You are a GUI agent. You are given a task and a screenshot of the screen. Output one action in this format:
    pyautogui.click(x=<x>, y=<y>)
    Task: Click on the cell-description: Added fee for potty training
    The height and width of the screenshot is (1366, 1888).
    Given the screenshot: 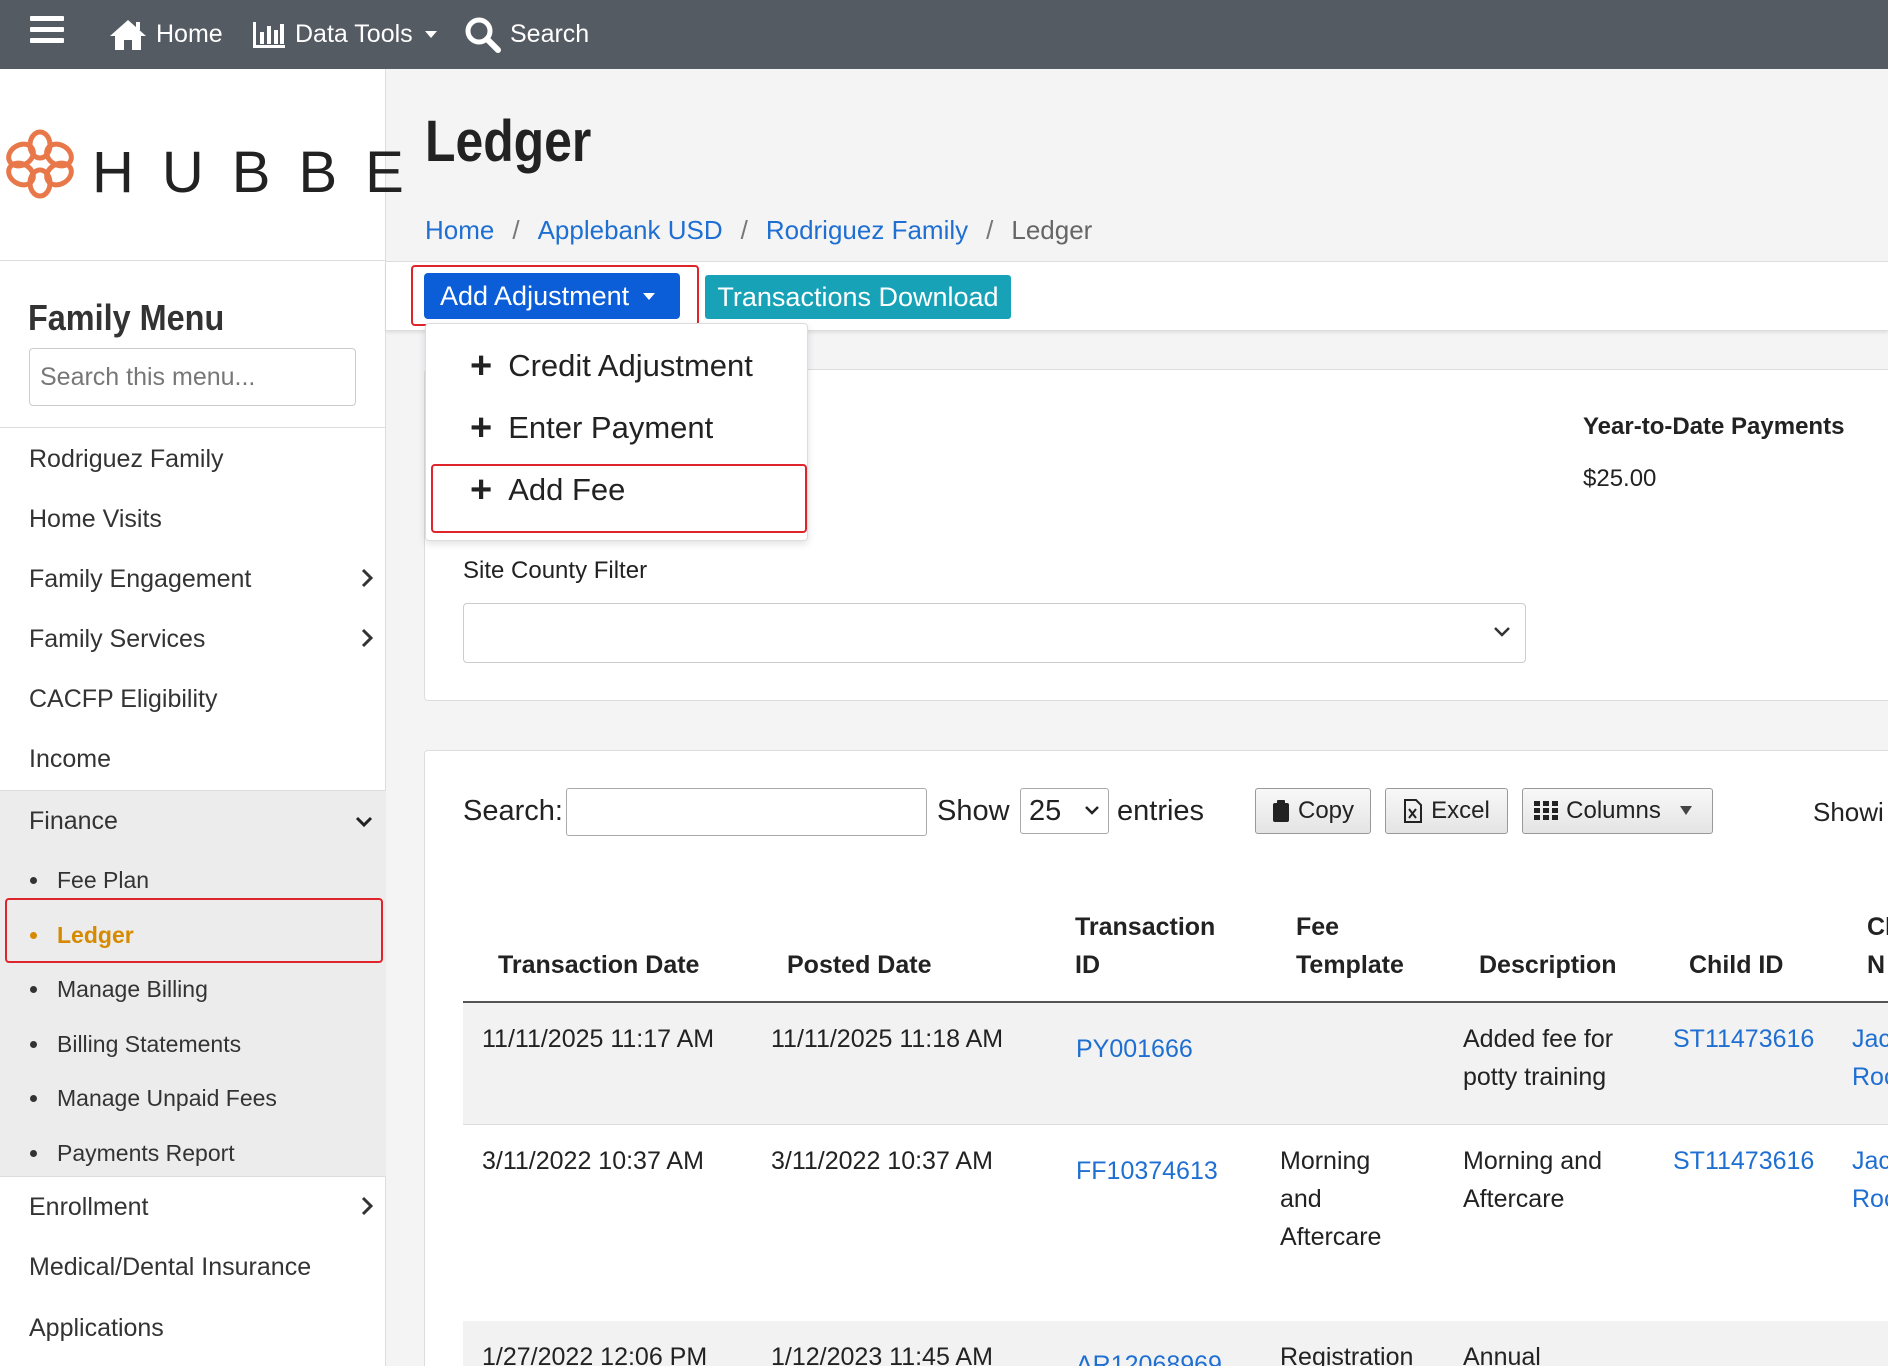 What is the action you would take?
    pyautogui.click(x=1538, y=1058)
    